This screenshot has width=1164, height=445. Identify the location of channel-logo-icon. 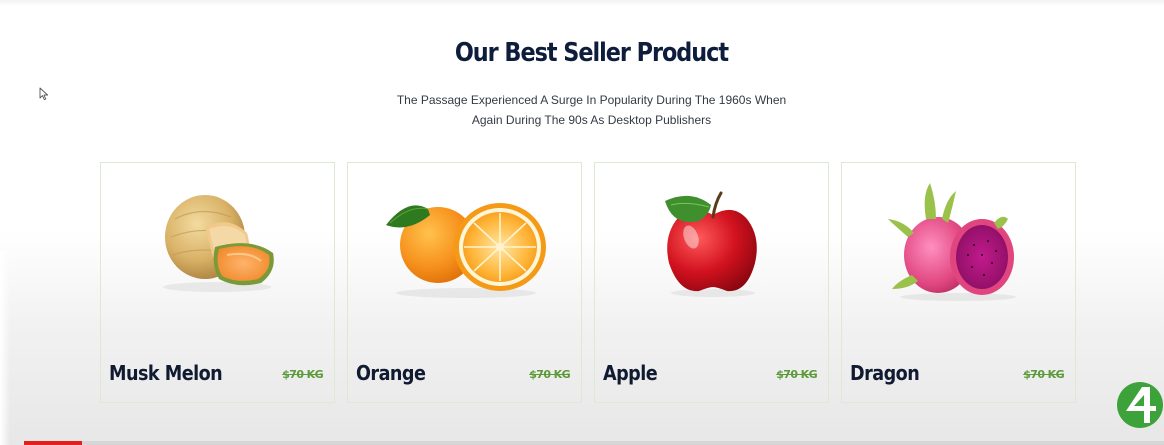
(1140, 405).